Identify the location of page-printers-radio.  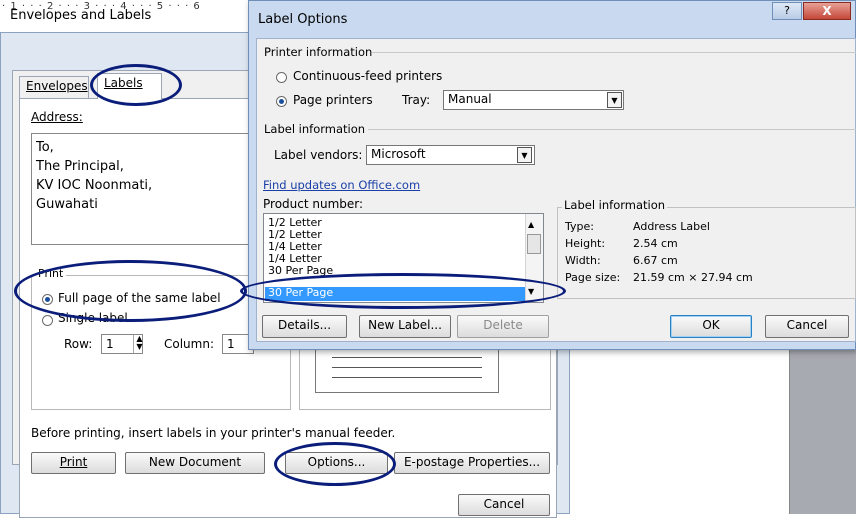
(281, 101).